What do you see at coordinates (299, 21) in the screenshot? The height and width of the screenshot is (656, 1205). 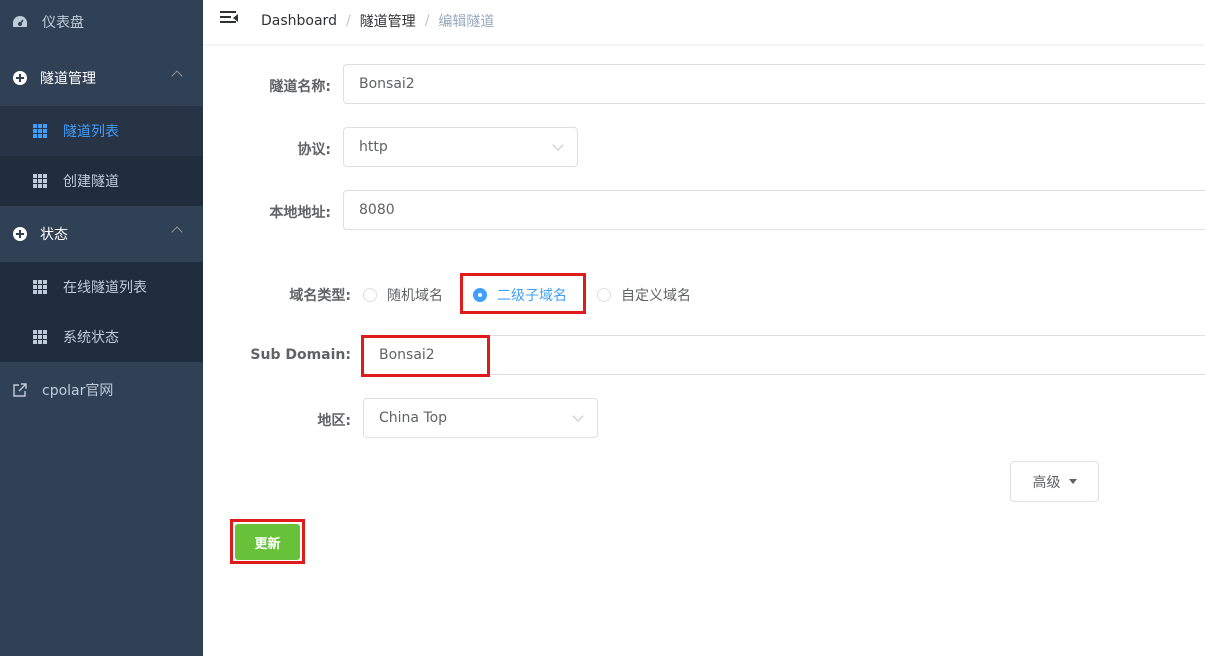 I see `breadcrumb-dashboard: Dashboard` at bounding box center [299, 21].